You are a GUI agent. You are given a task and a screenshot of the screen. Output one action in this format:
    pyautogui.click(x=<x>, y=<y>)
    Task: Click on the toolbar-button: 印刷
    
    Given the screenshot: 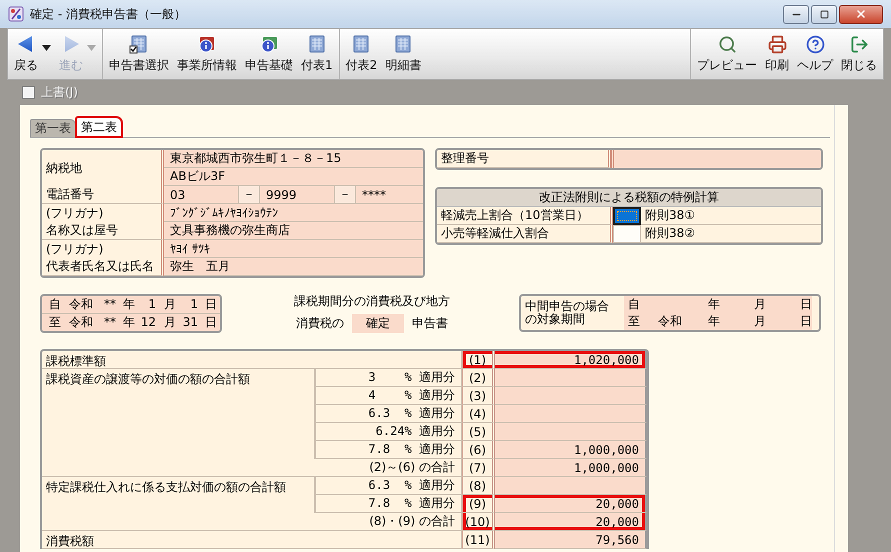 What is the action you would take?
    pyautogui.click(x=777, y=54)
    